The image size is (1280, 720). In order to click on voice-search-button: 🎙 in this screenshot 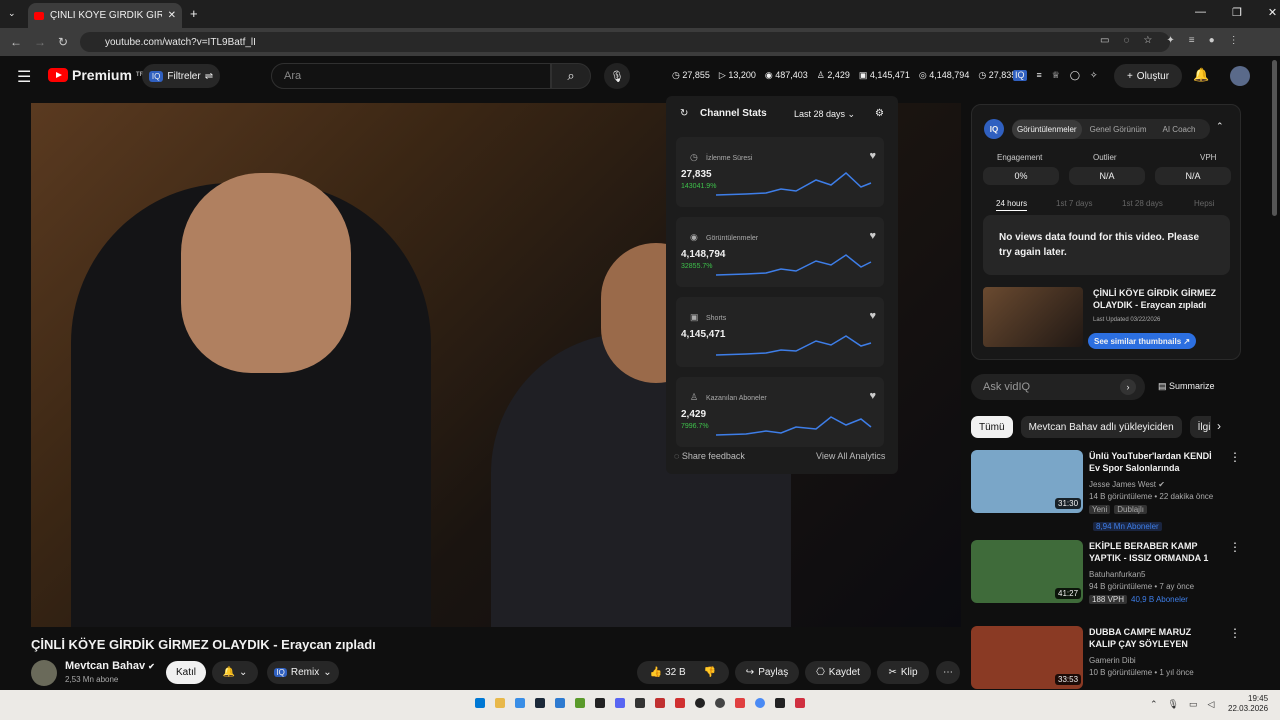, I will do `click(617, 76)`.